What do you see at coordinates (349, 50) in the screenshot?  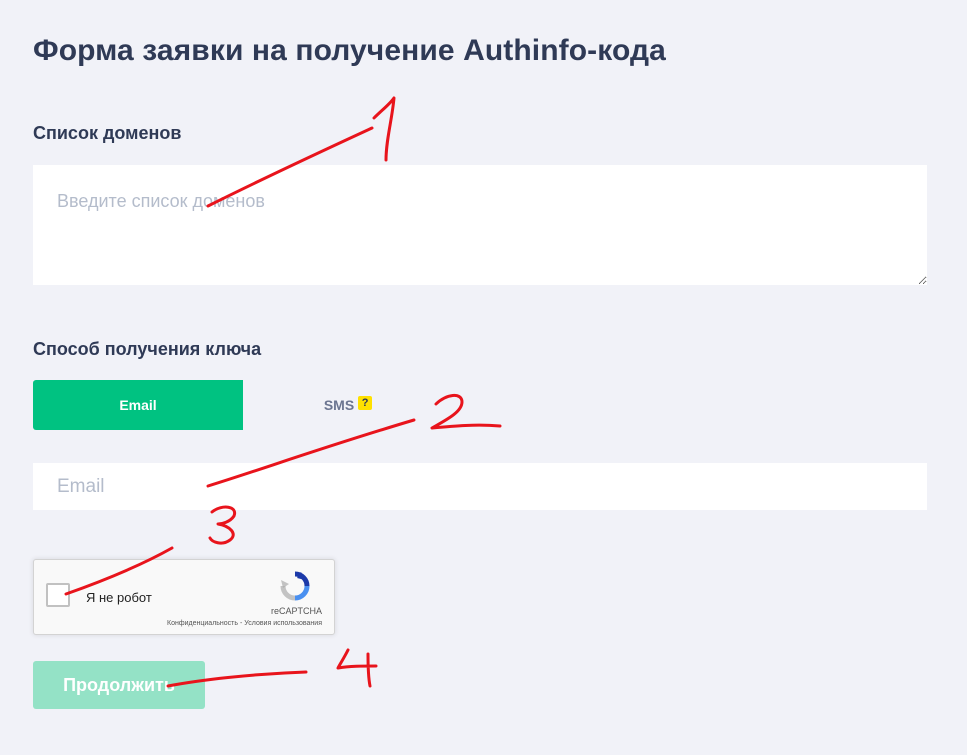 I see `page-title: Форма заявки на получение Authinfo-кода` at bounding box center [349, 50].